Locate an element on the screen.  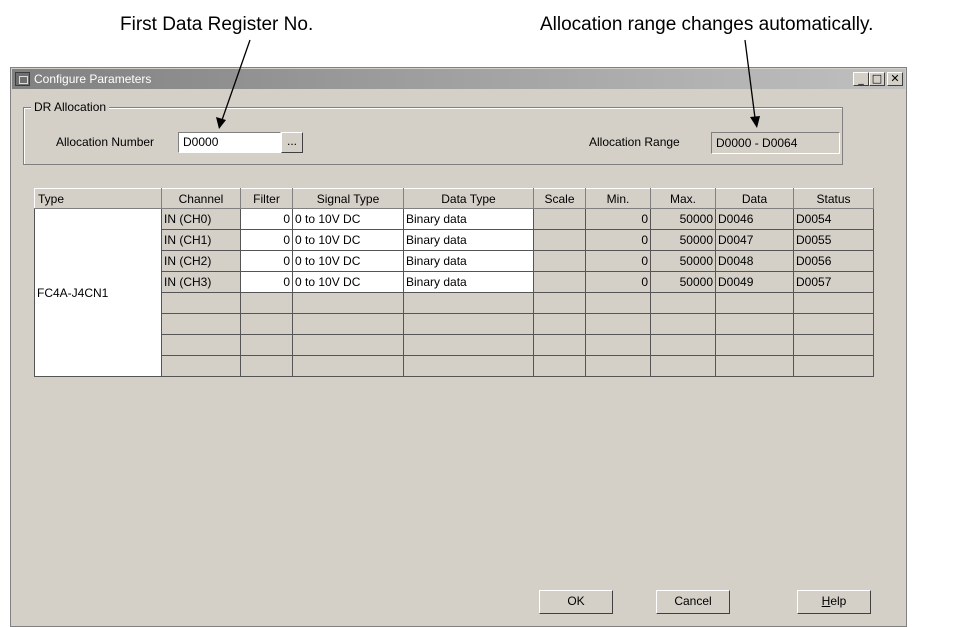
header-filter: Filter is located at coordinates (266, 198).